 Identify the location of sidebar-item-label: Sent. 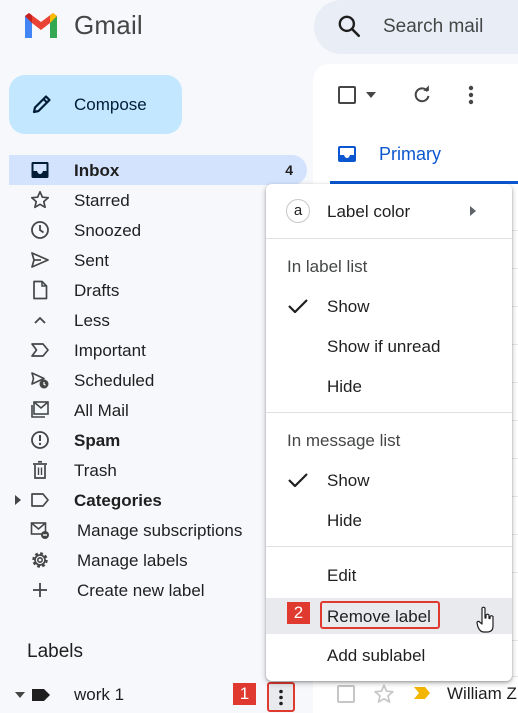
(91, 260).